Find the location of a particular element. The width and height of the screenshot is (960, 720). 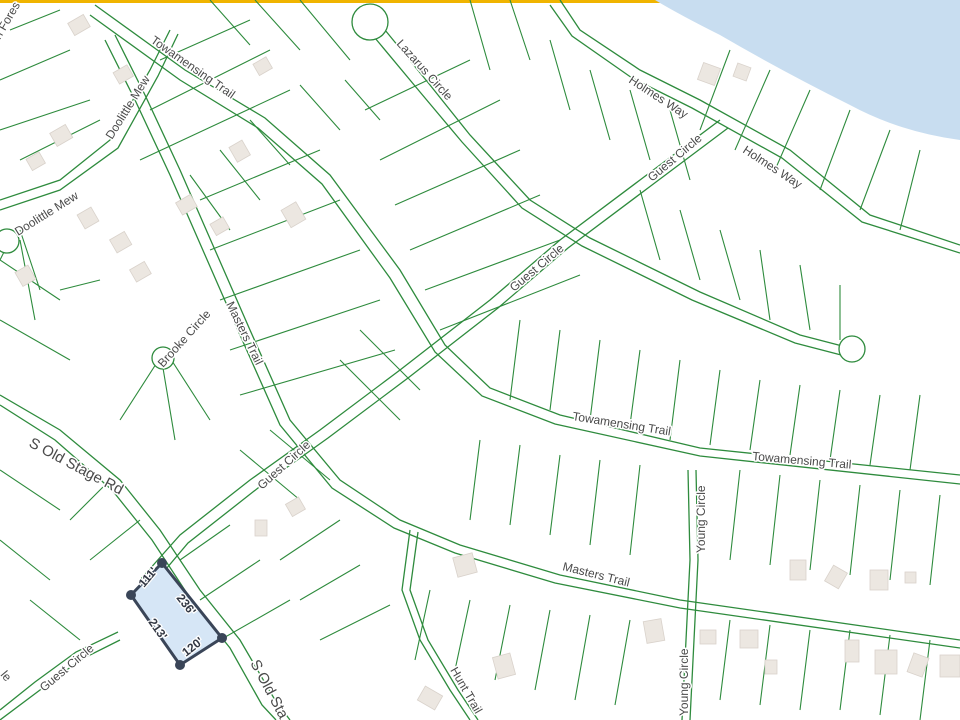

street-label-towamensing-trail-east: Towamensing Trail is located at coordinates (802, 460).